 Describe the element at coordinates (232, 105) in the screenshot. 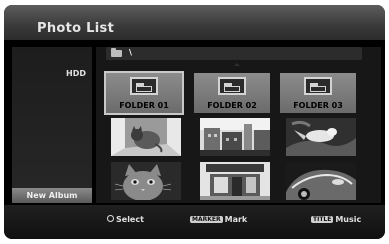

I see `folder-label: FOLDER 02` at that location.